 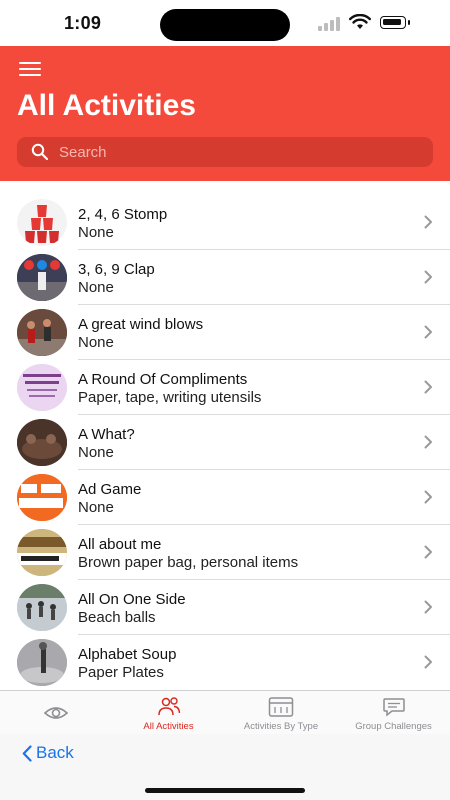 I want to click on activity-title: All about me, so click(x=120, y=544).